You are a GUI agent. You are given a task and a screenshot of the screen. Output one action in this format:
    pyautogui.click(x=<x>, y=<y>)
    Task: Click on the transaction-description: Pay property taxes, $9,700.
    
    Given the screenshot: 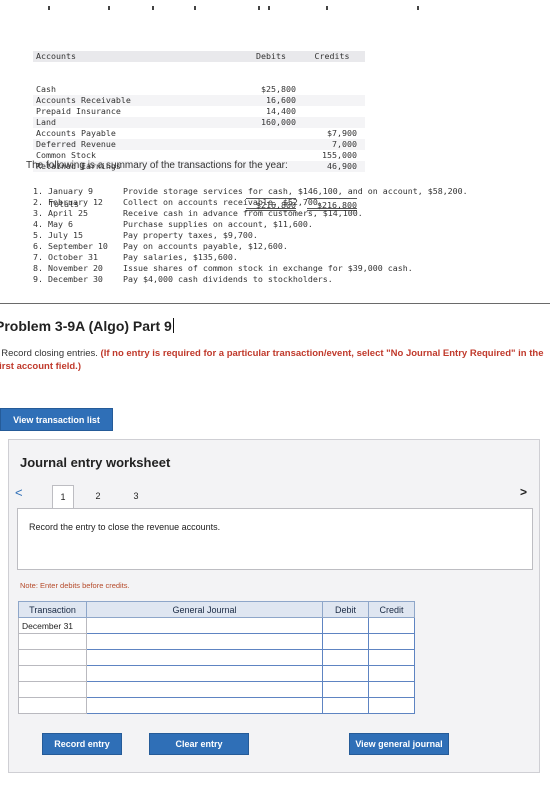 What is the action you would take?
    pyautogui.click(x=190, y=235)
    